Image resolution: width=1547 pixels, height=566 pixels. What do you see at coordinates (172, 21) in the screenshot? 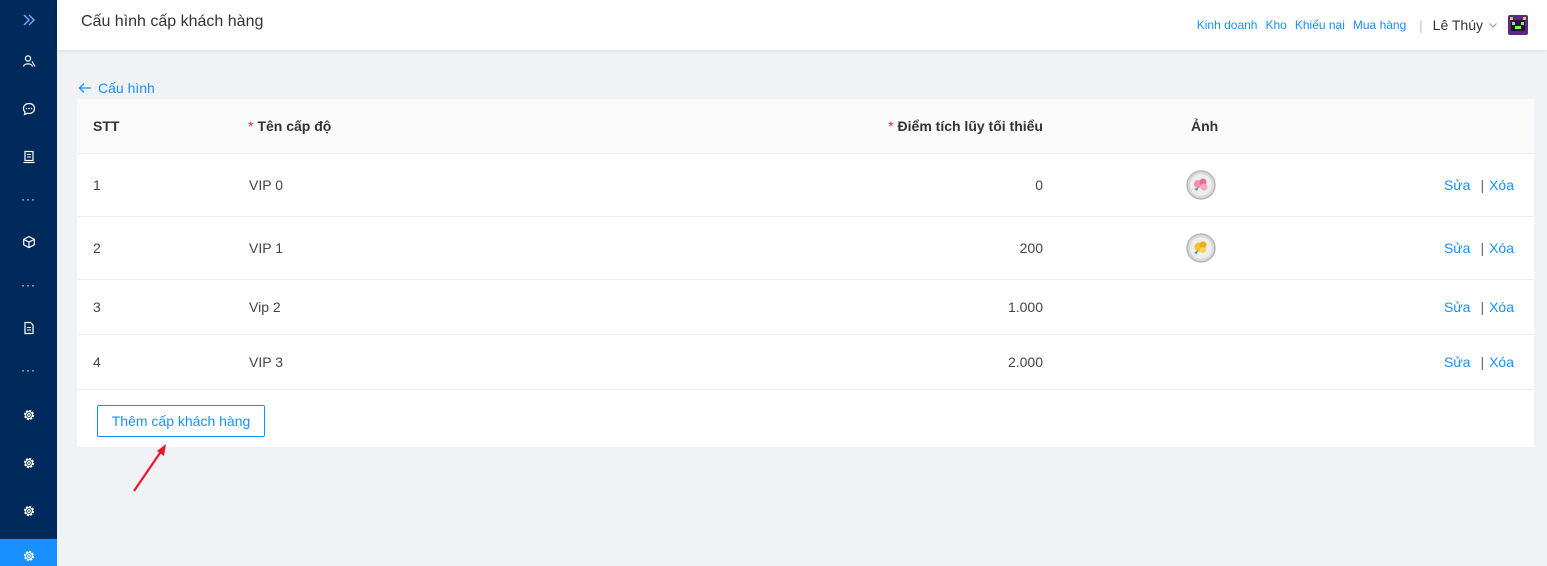
I see `page-title: Cấu hình cấp khách hàng` at bounding box center [172, 21].